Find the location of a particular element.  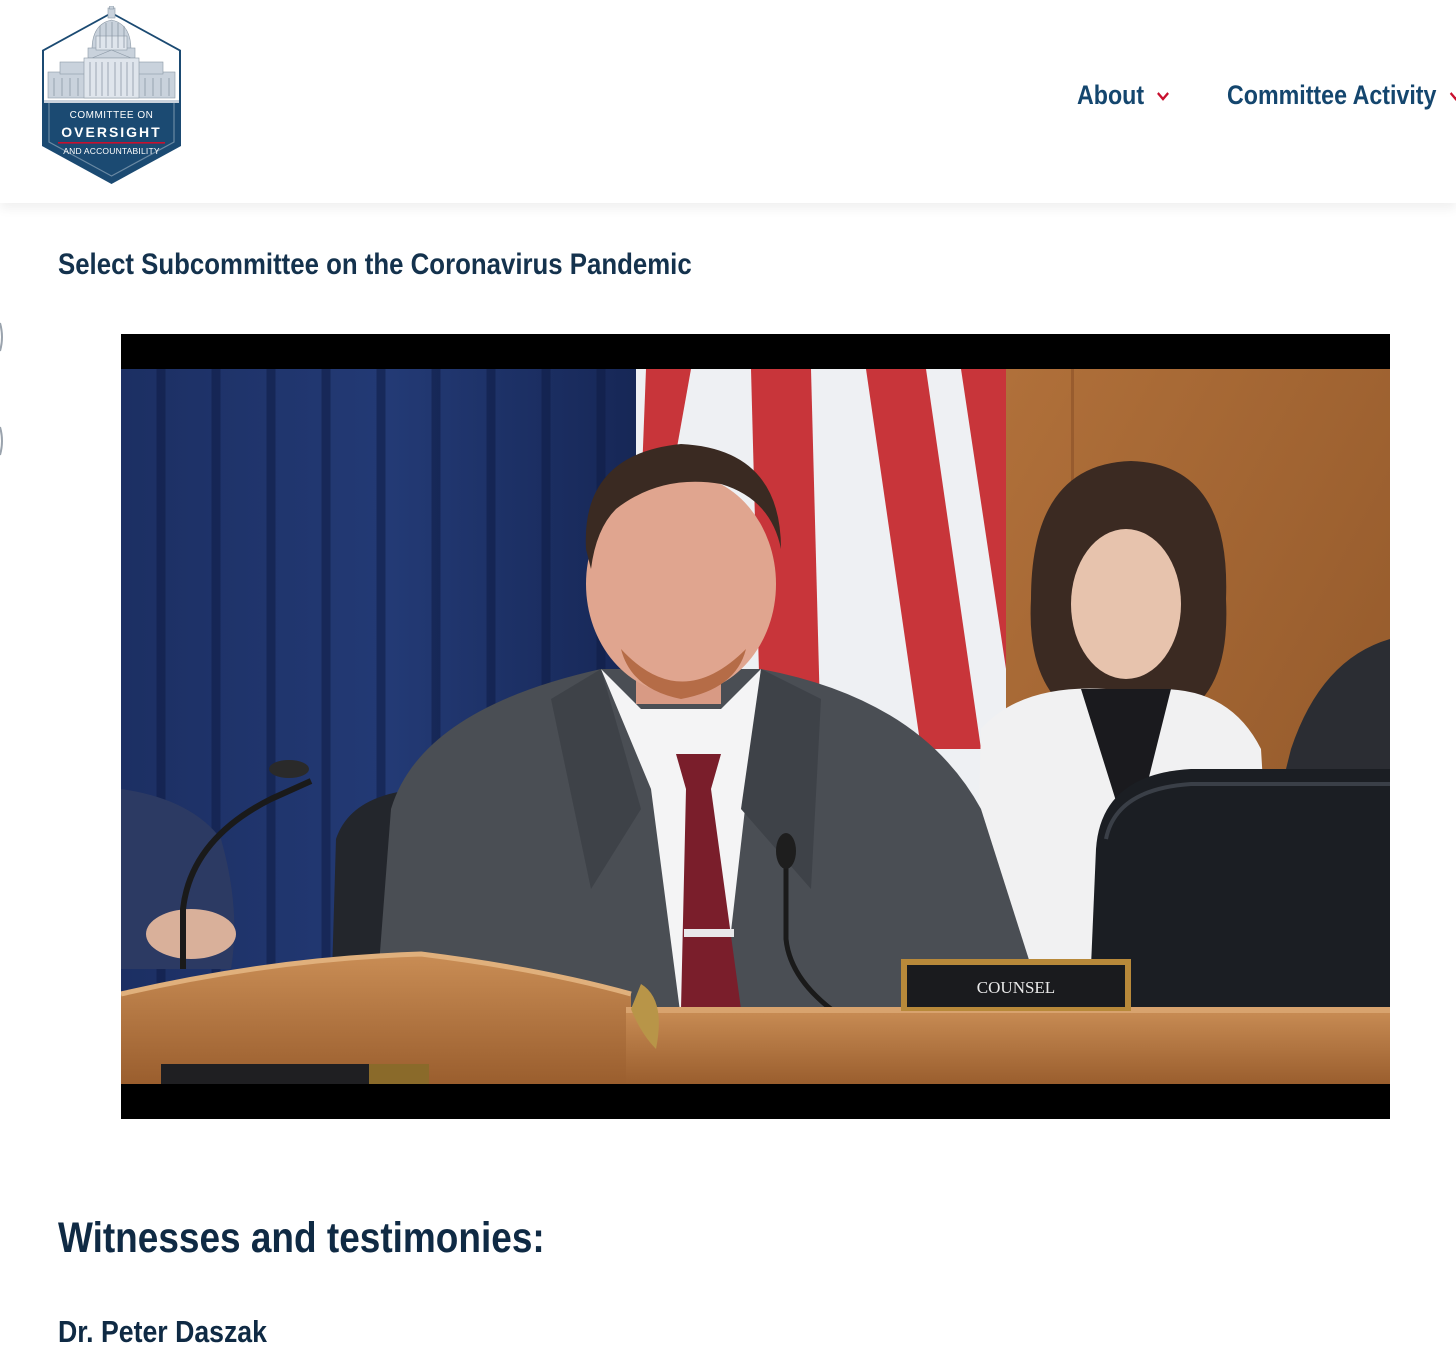

edge-decoration-icon is located at coordinates (1, 389).